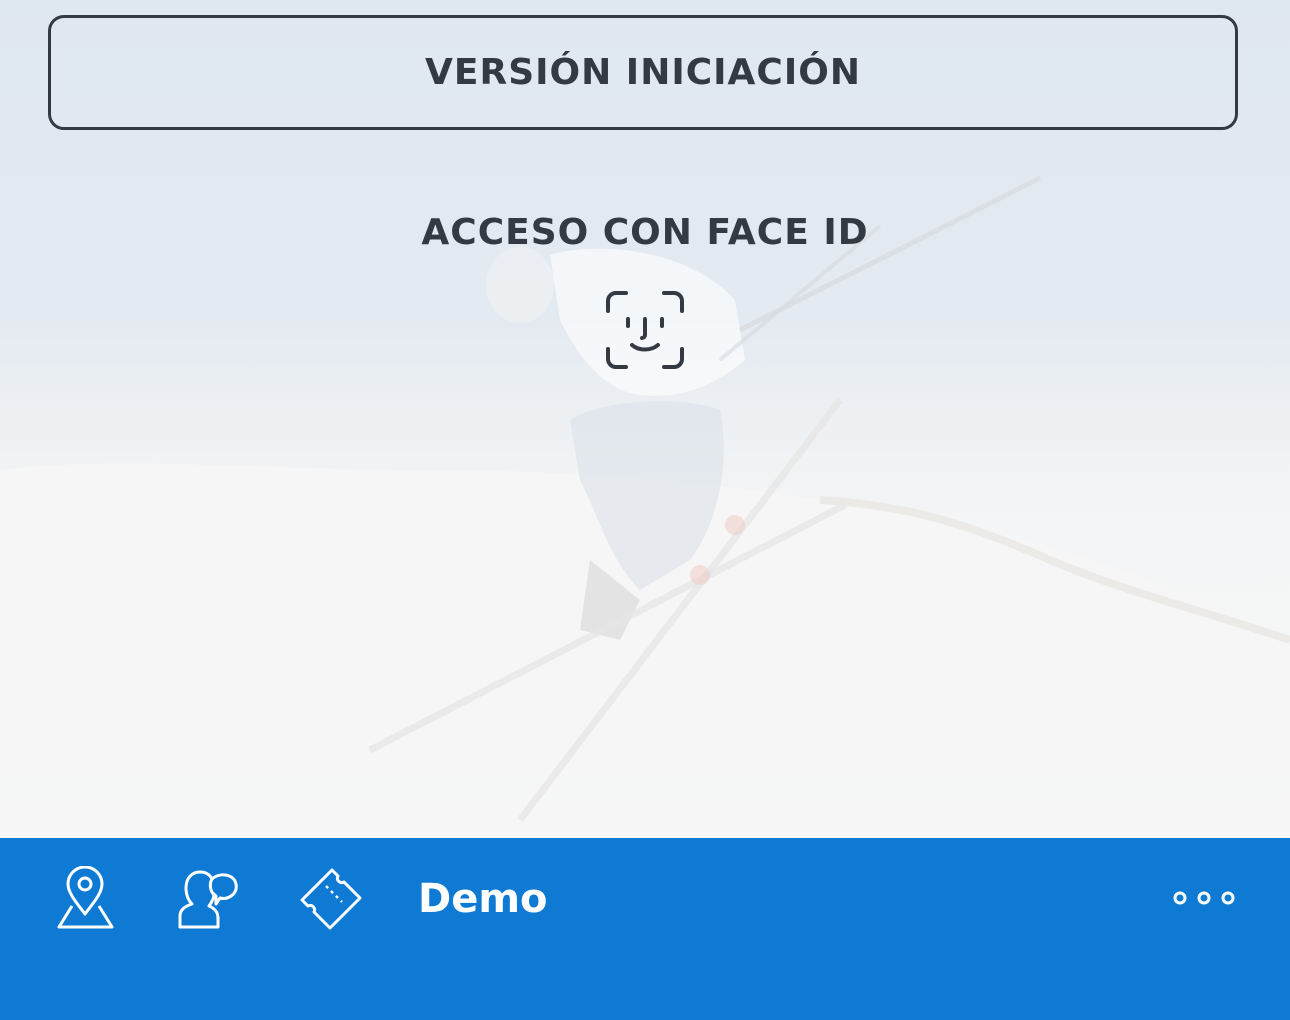  I want to click on demo-label: Demo, so click(483, 899).